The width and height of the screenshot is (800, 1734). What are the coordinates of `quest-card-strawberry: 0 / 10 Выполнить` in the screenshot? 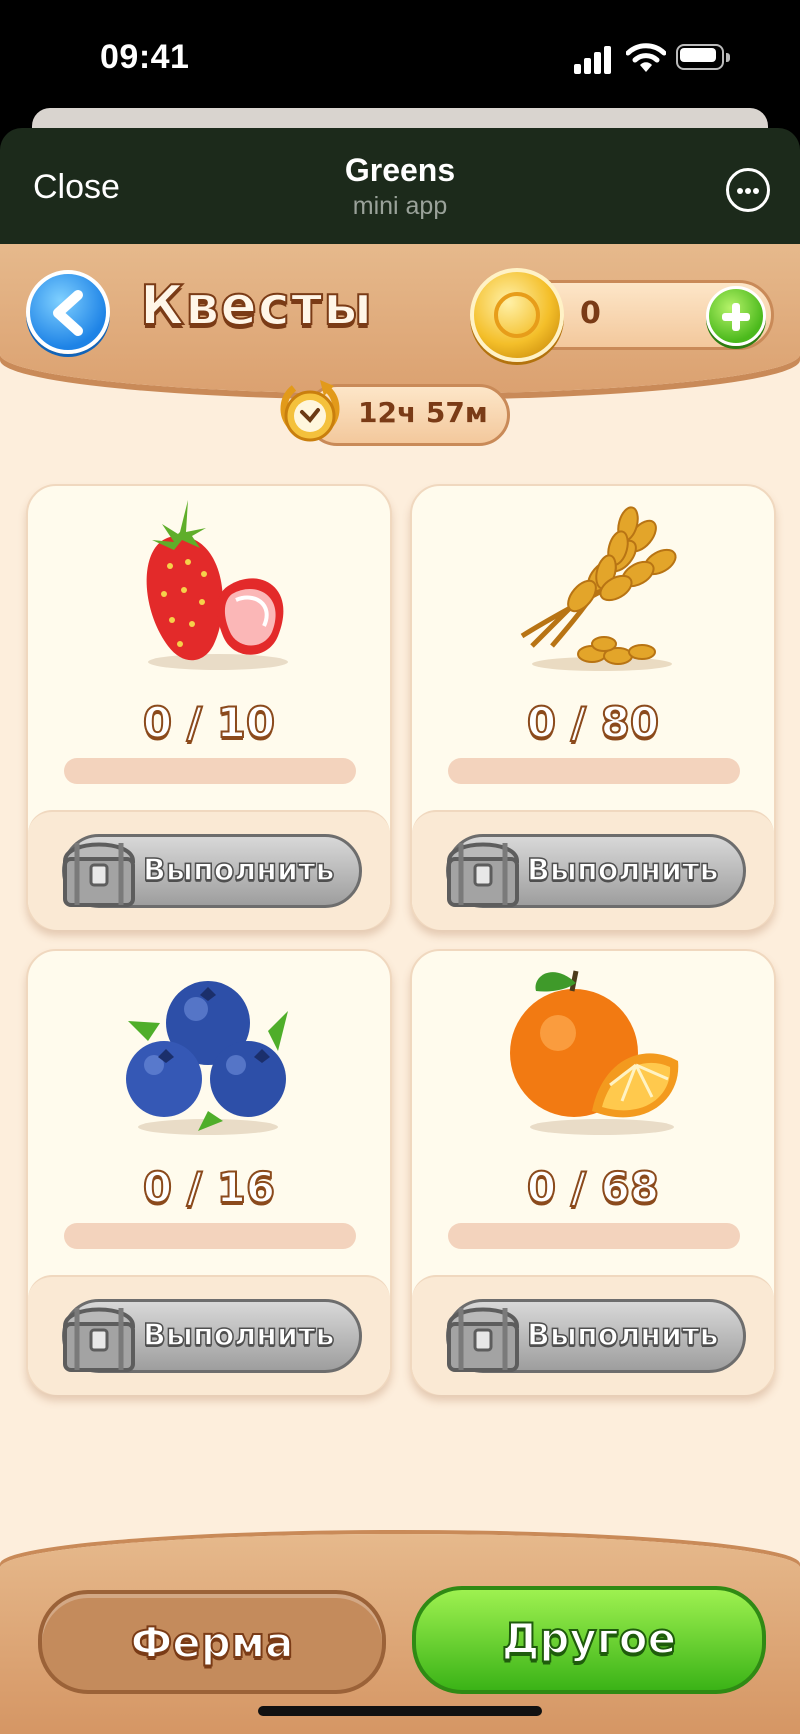 It's located at (209, 707).